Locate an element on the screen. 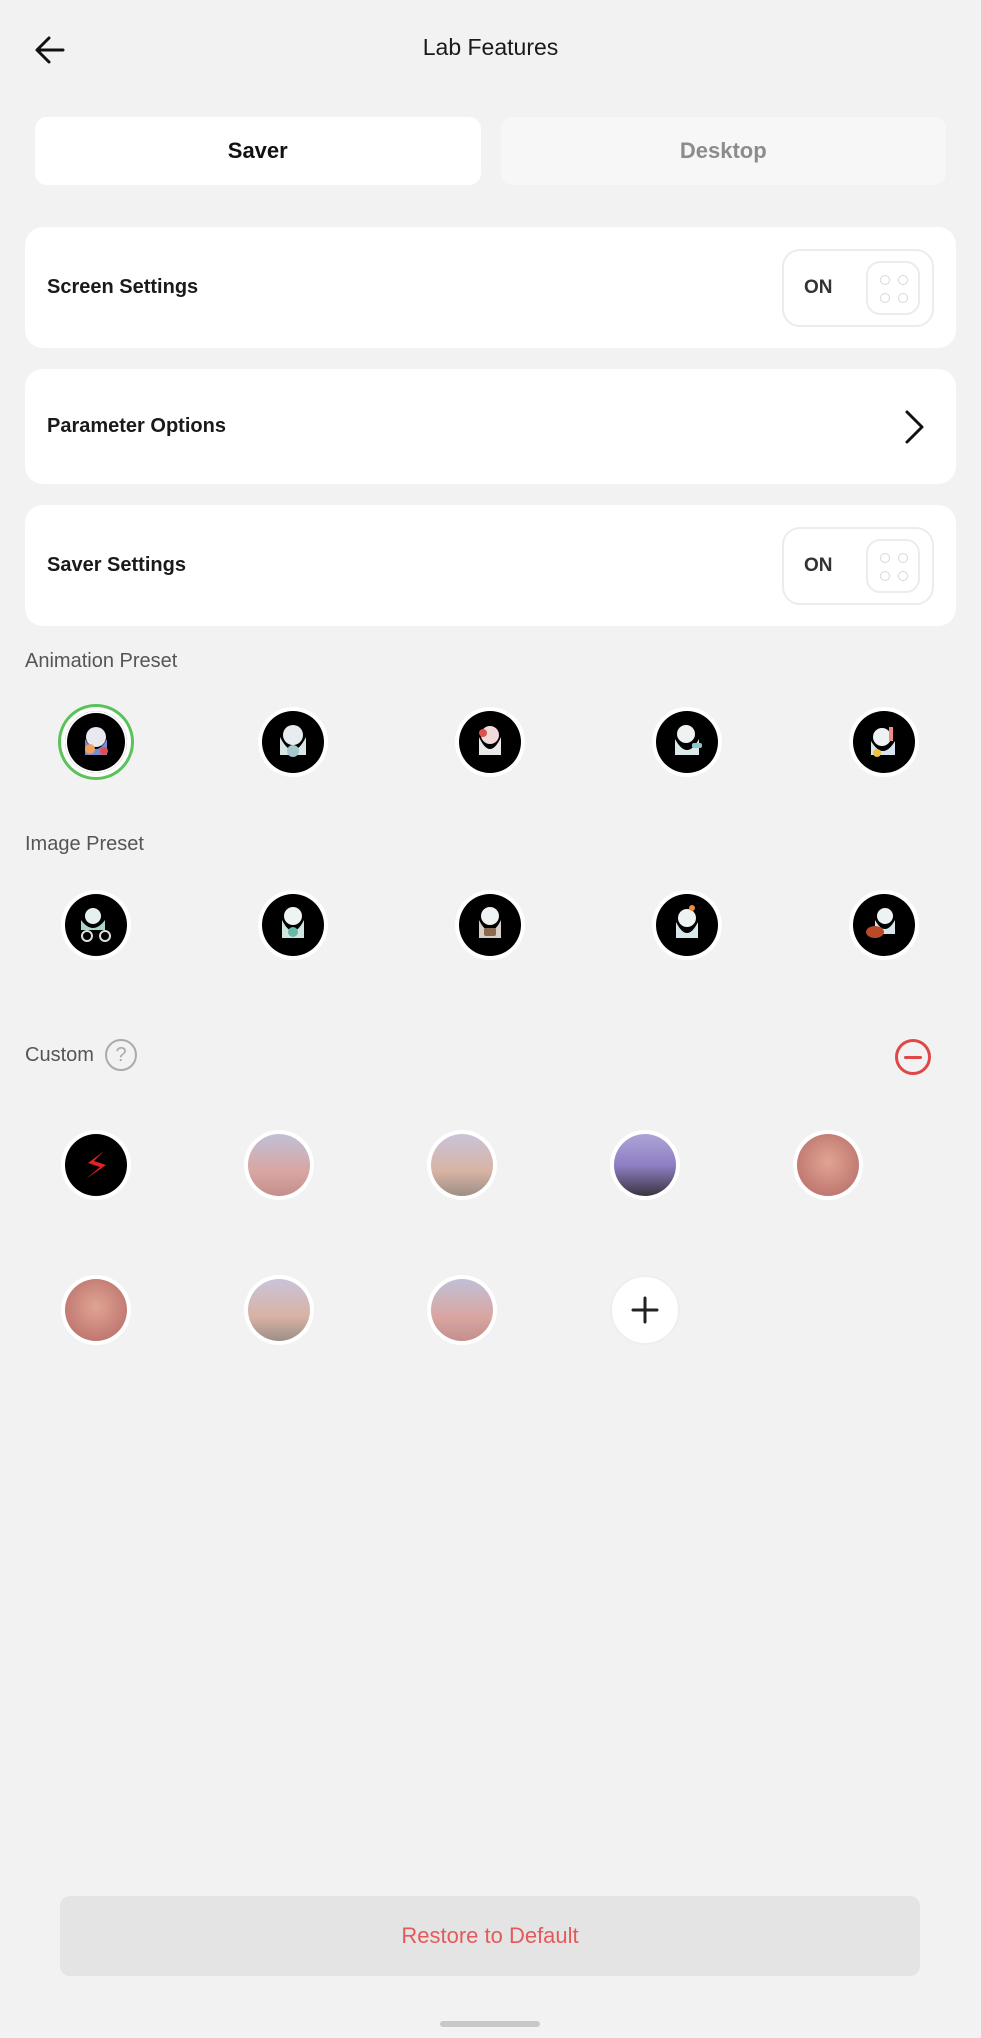  saver-settings-card: Saver Settings ON is located at coordinates (490, 565).